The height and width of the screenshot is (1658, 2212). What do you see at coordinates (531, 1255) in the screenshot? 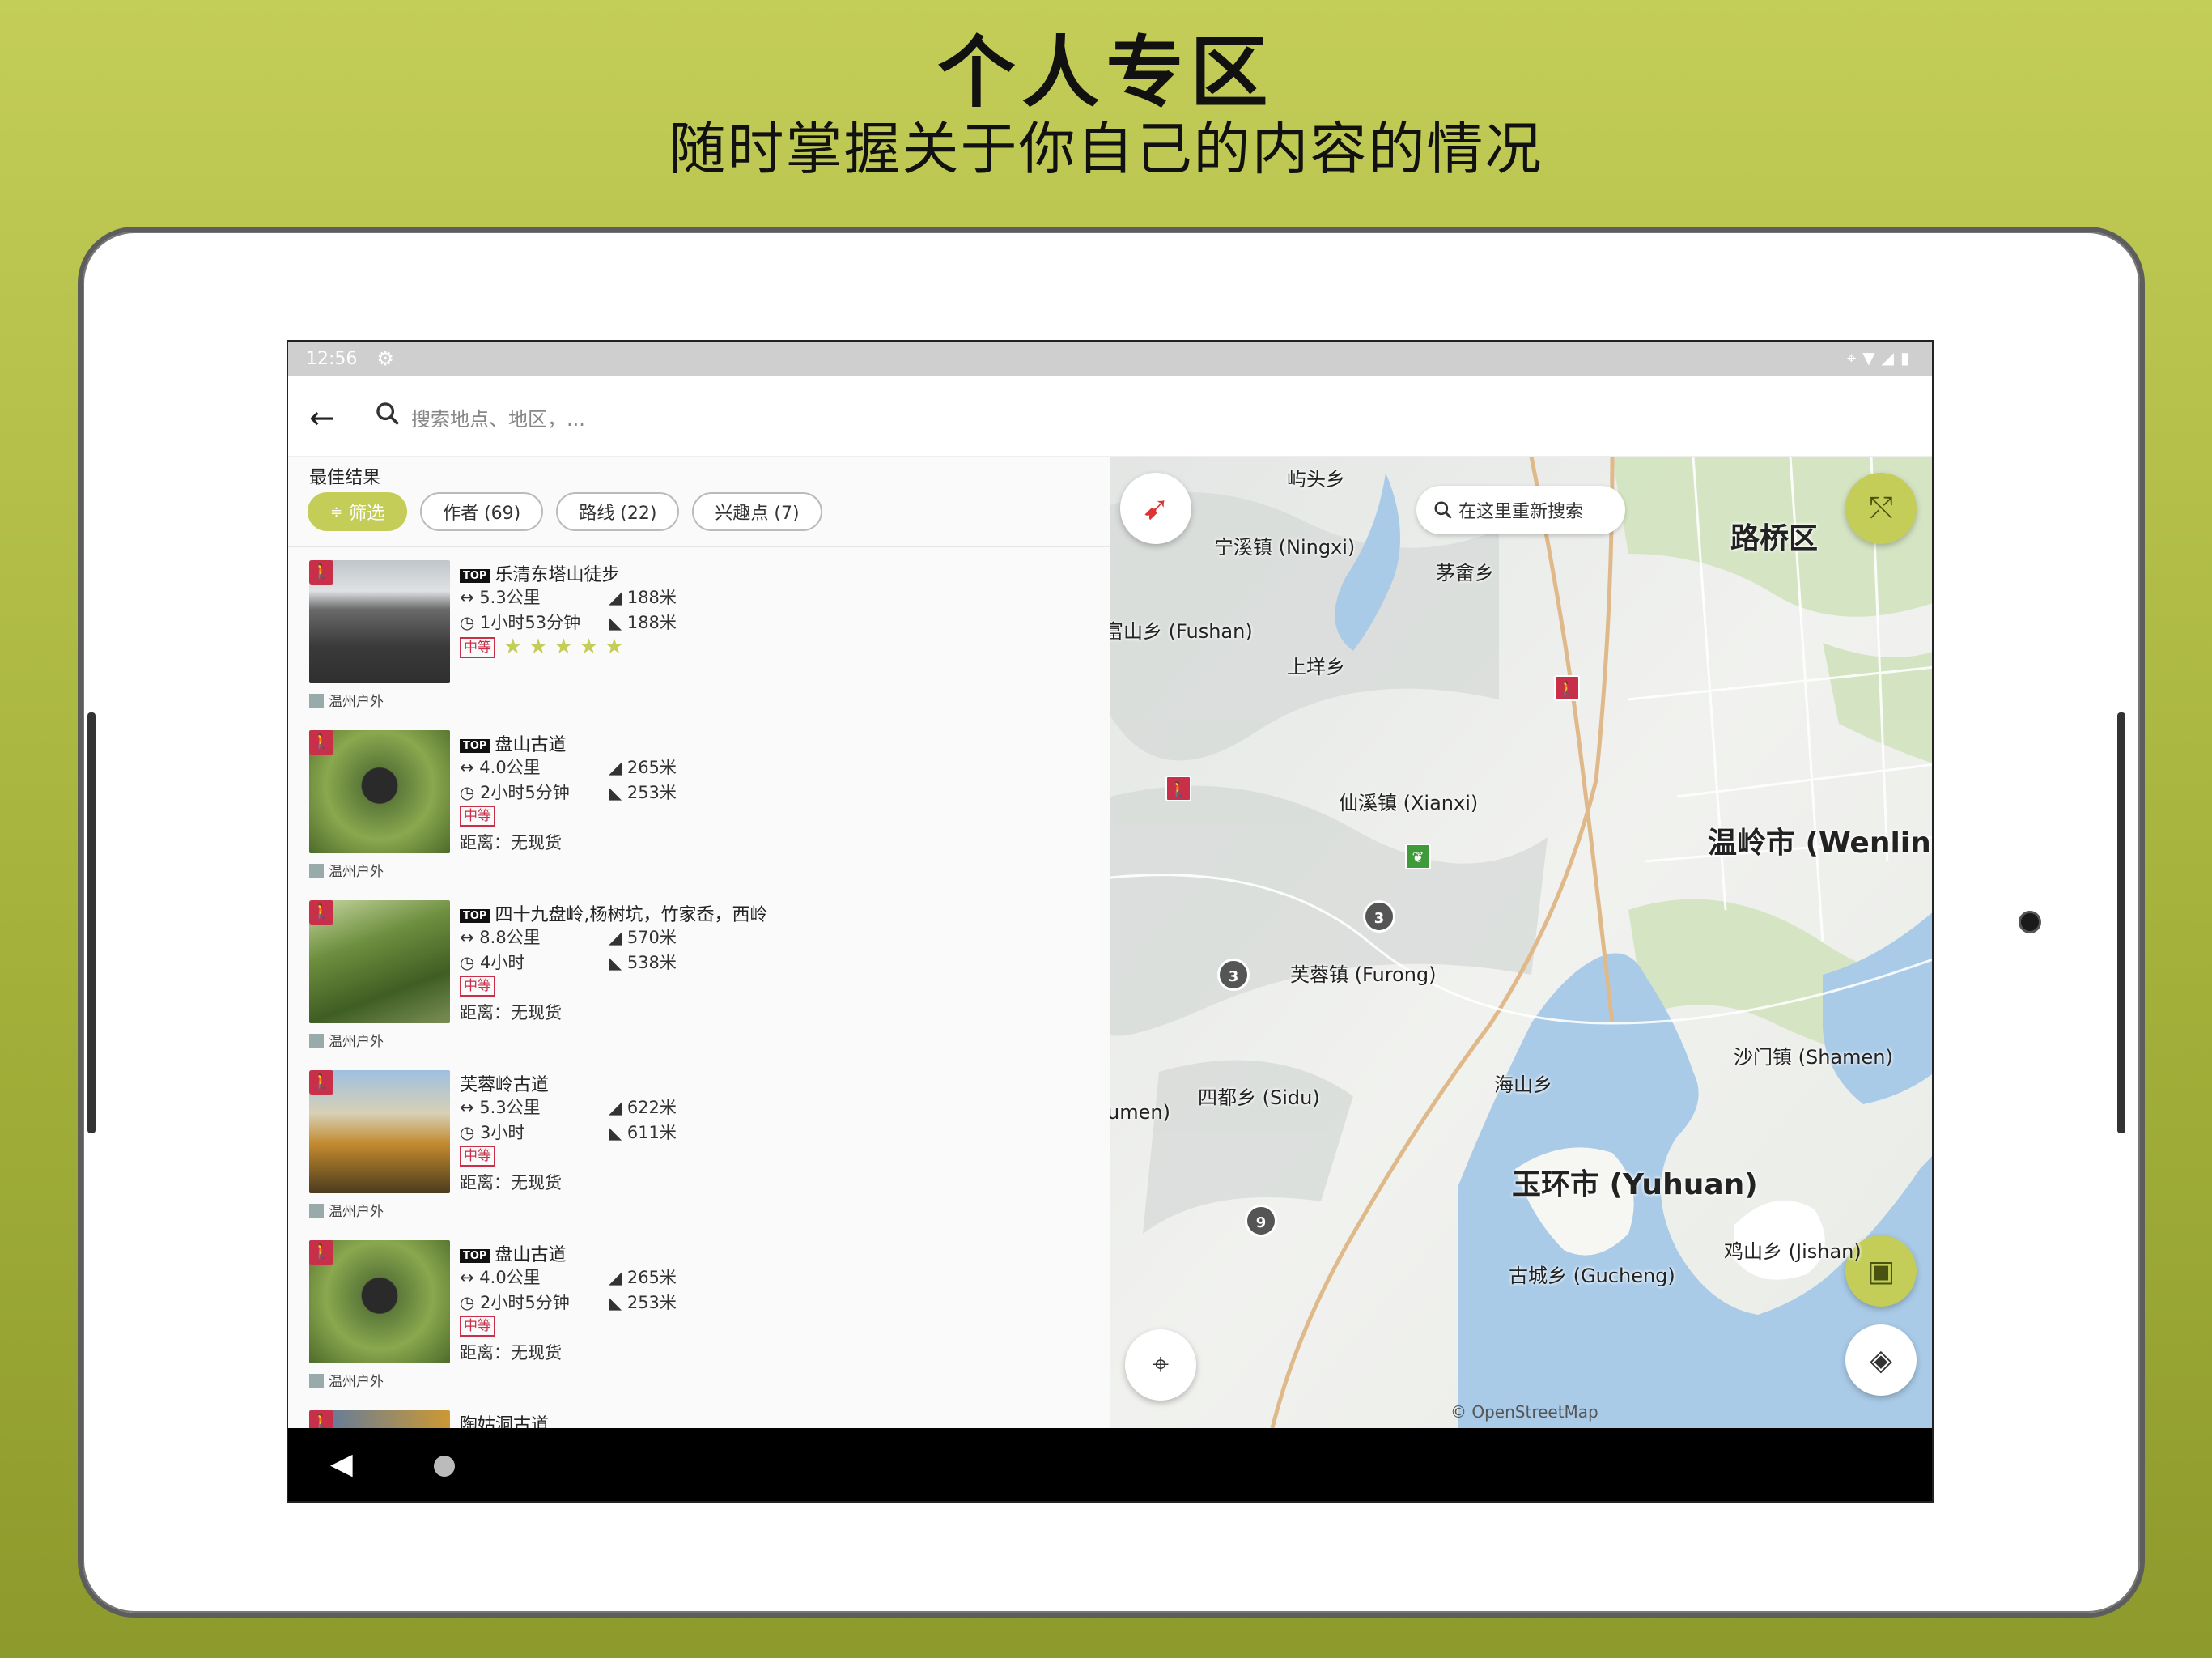
I see `tour-title: 盘山古道` at bounding box center [531, 1255].